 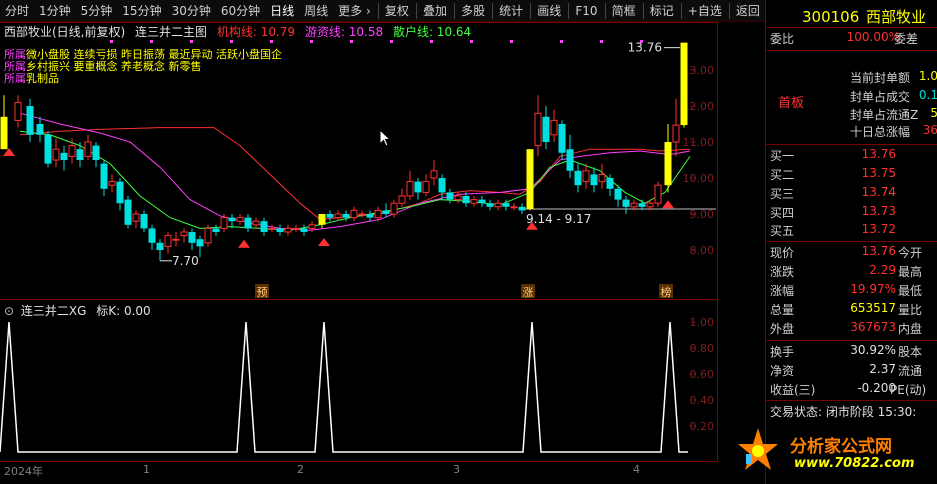 What do you see at coordinates (908, 390) in the screenshot?
I see `detail-label-2: PE(动)` at bounding box center [908, 390].